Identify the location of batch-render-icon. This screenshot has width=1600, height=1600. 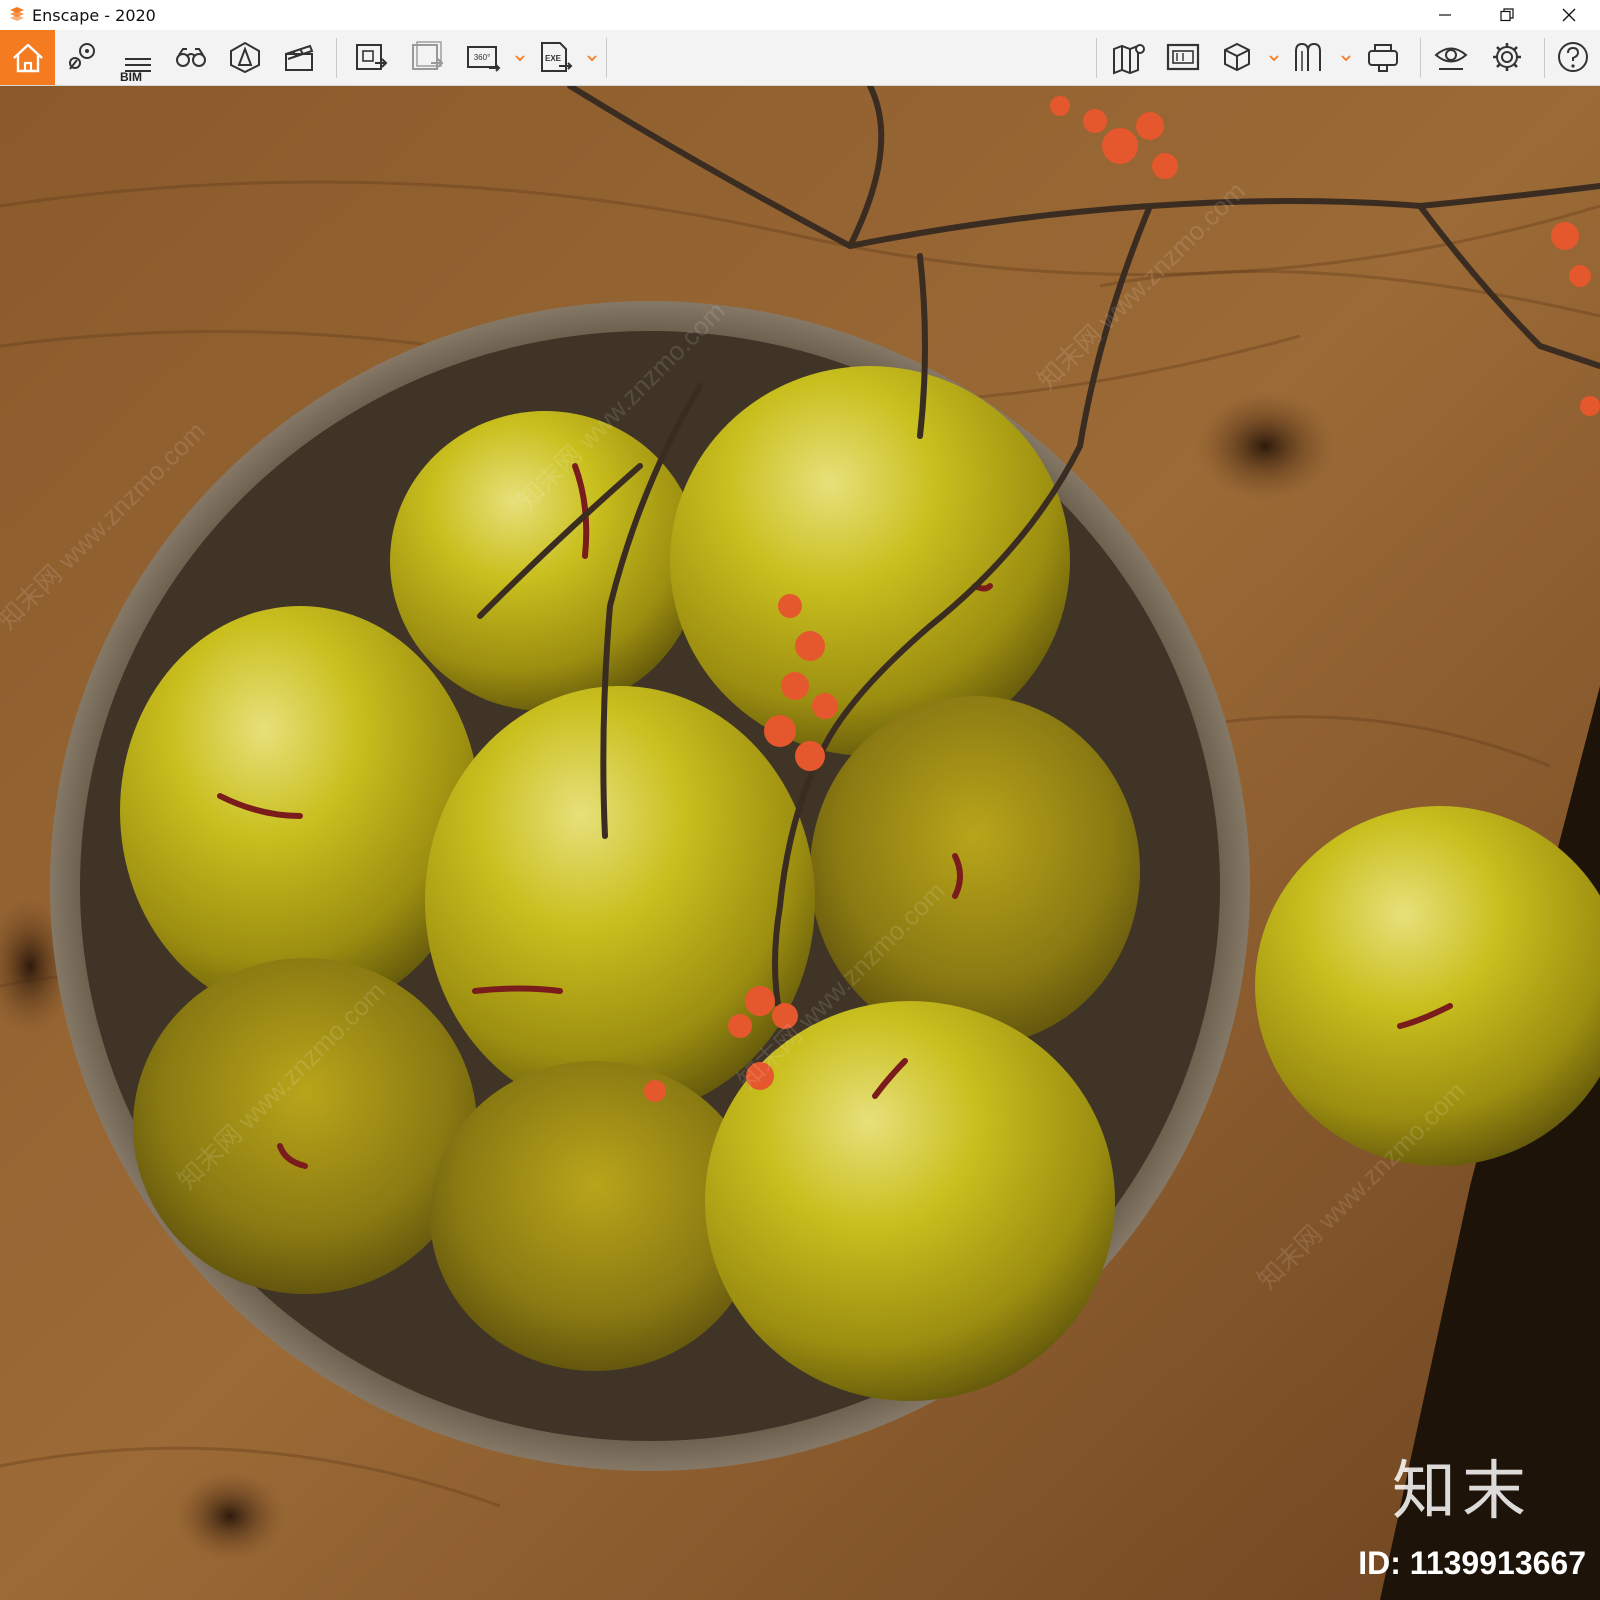
(428, 55).